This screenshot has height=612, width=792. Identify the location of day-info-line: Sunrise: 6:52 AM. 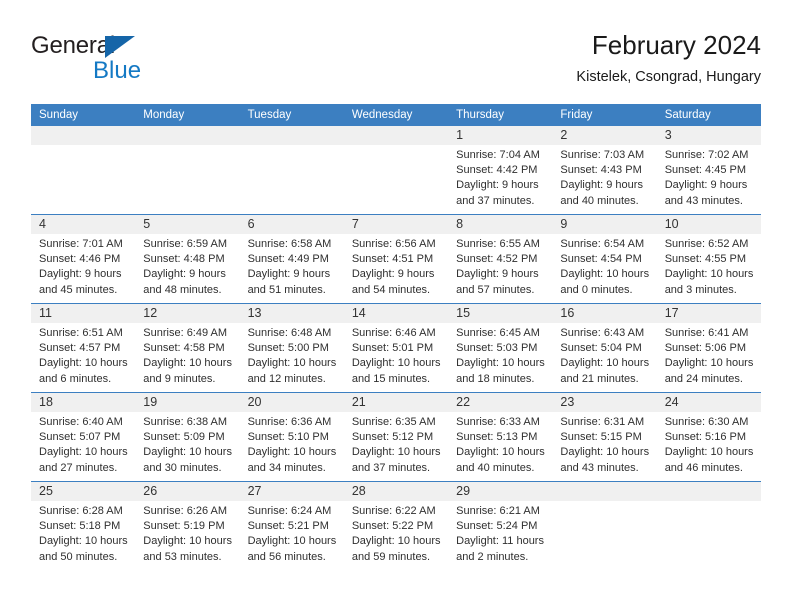
(706, 244).